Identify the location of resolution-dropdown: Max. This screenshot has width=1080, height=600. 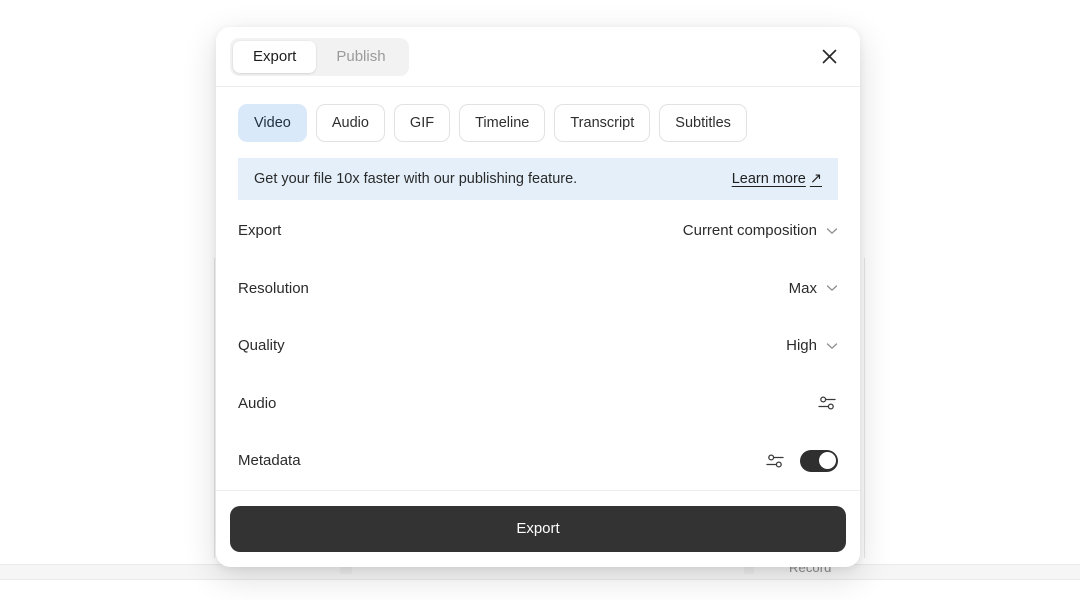
(813, 288).